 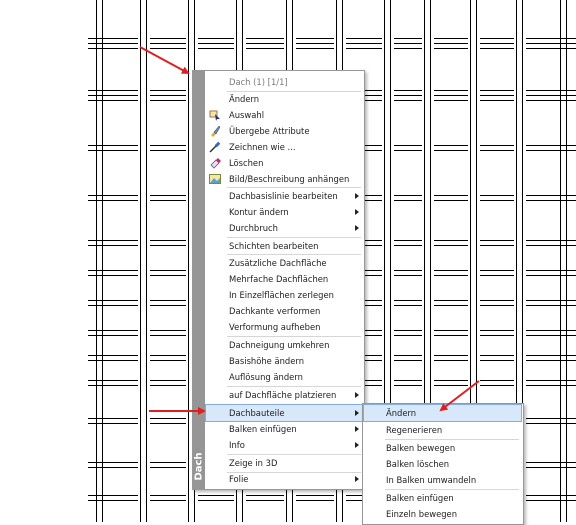 What do you see at coordinates (284, 295) in the screenshot?
I see `menu-item-einzelflaechen-zerlegen: In Einzelflächen zerlegen` at bounding box center [284, 295].